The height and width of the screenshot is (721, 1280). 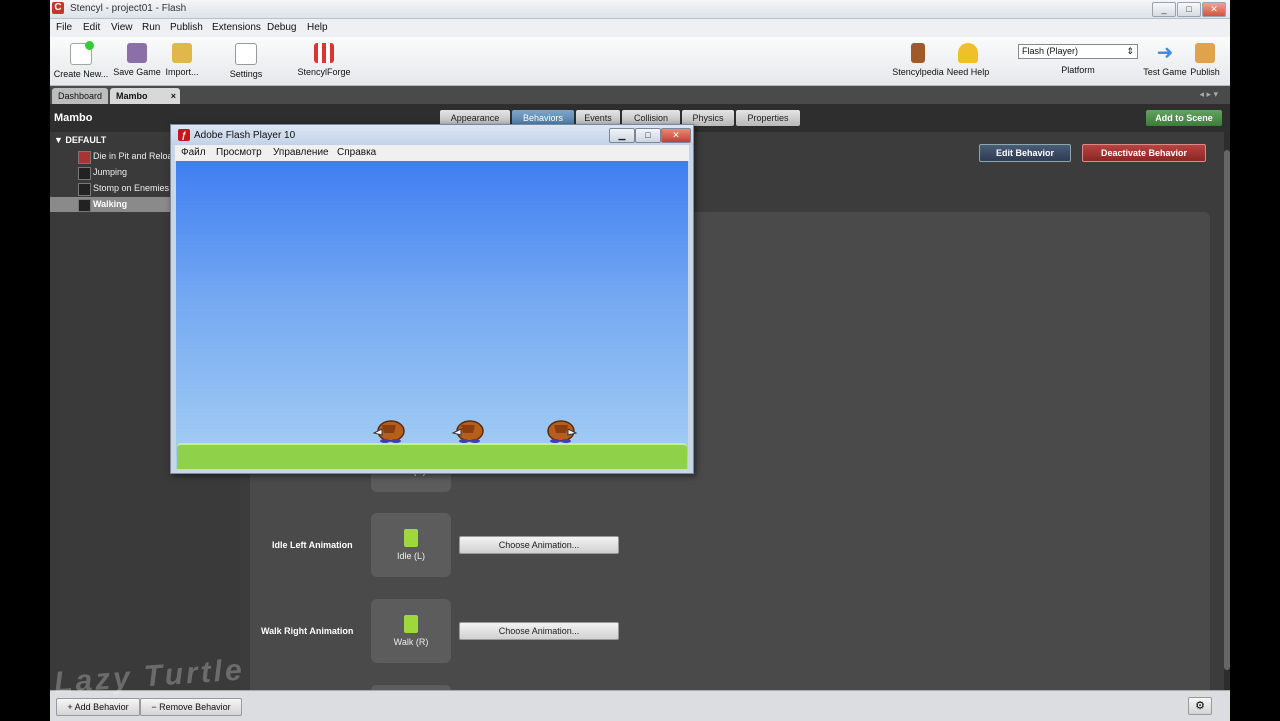 I want to click on menu-help: Help, so click(x=317, y=27).